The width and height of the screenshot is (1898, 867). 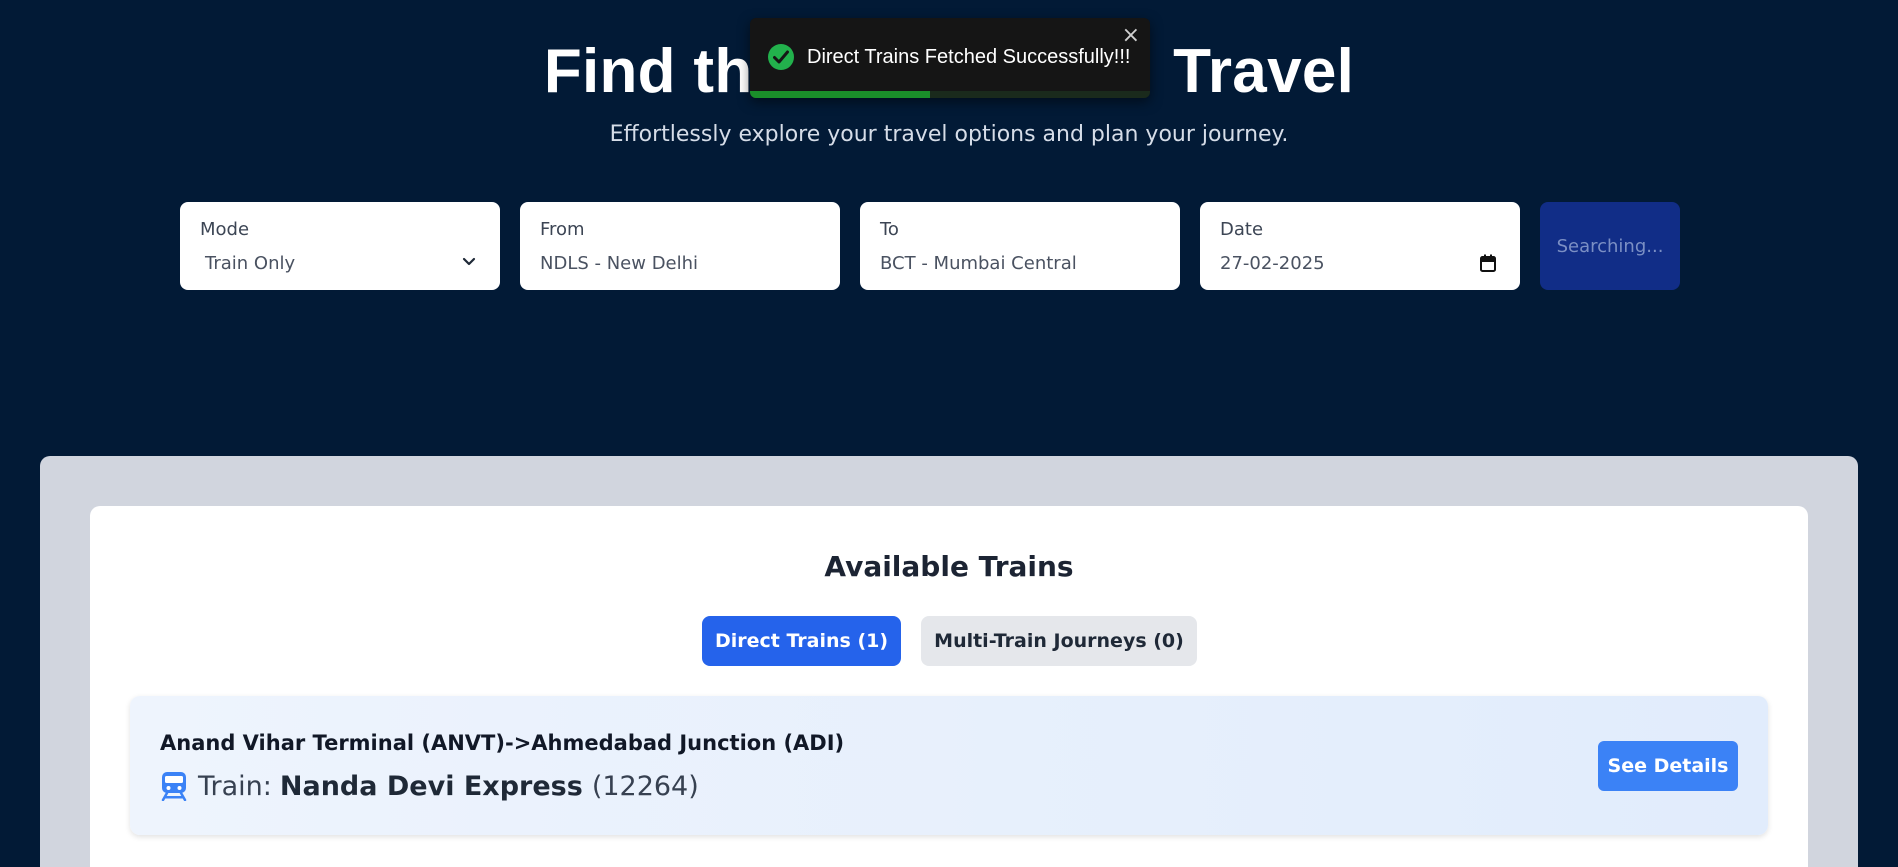 What do you see at coordinates (949, 566) in the screenshot?
I see `results-title: Available Trains` at bounding box center [949, 566].